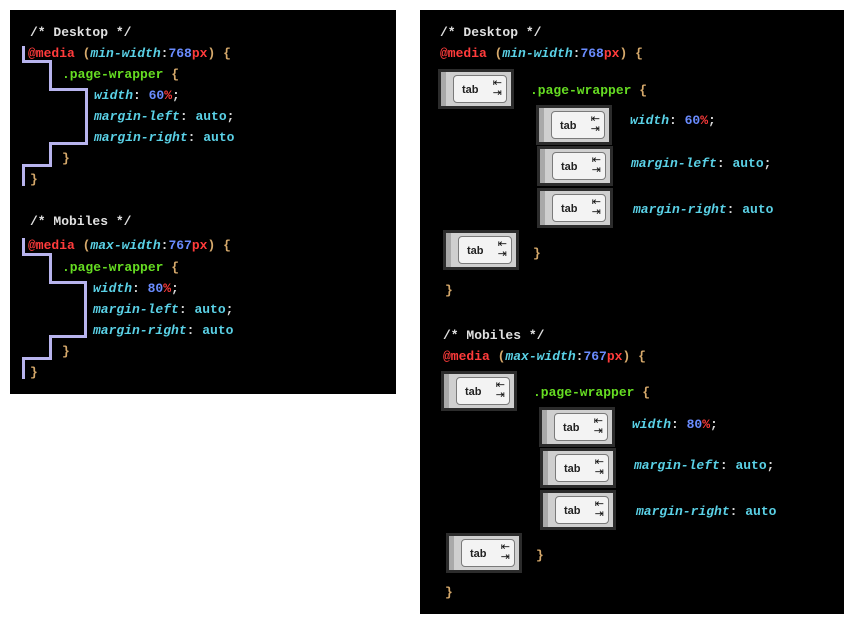 The image size is (860, 624). Describe the element at coordinates (449, 592) in the screenshot. I see `mobile-close-outer: }` at that location.